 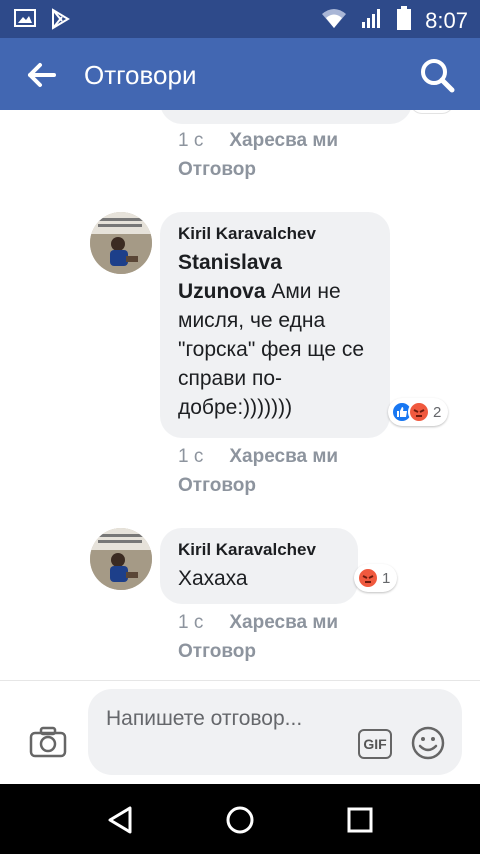 What do you see at coordinates (404, 20) in the screenshot?
I see `battery-icon` at bounding box center [404, 20].